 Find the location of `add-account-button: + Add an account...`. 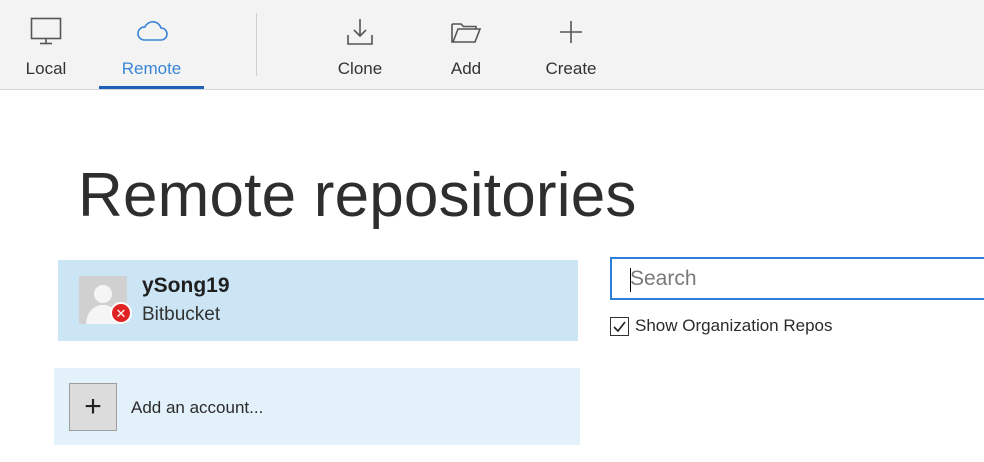

add-account-button: + Add an account... is located at coordinates (317, 406).